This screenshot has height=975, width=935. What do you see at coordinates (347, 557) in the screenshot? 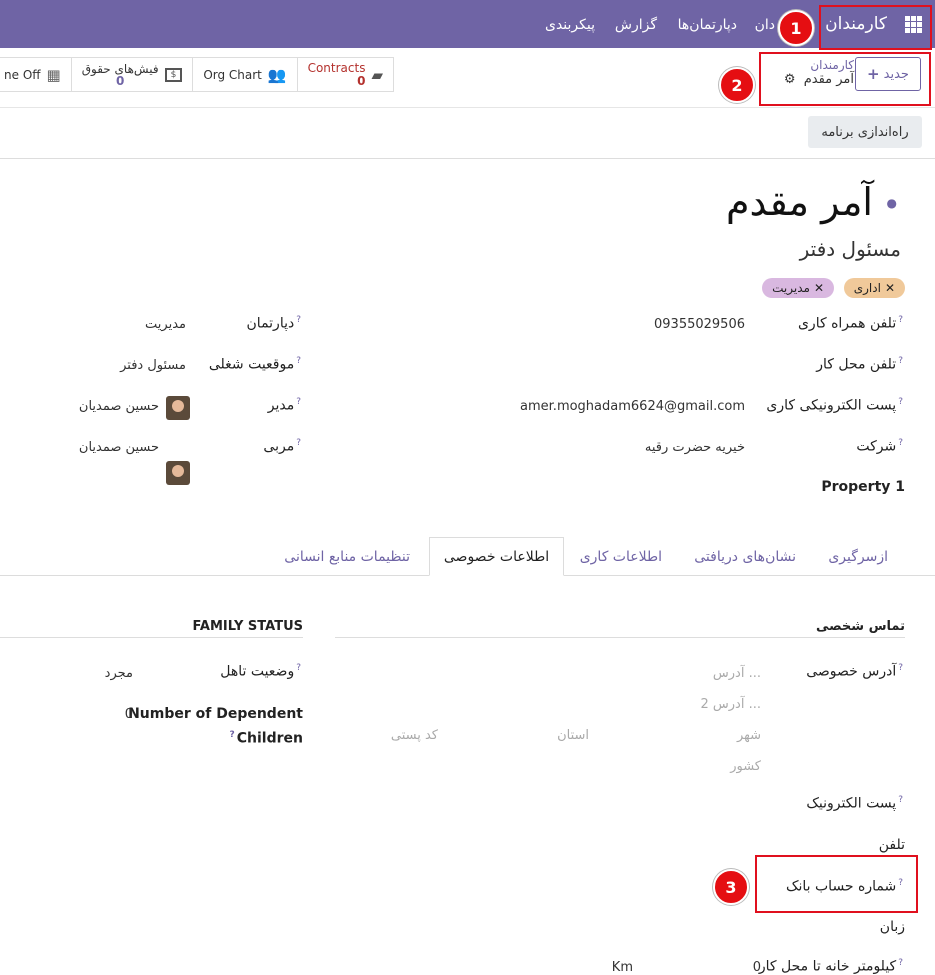
I see `tab-hr-settings: تنظیمات منابع انسانی` at bounding box center [347, 557].